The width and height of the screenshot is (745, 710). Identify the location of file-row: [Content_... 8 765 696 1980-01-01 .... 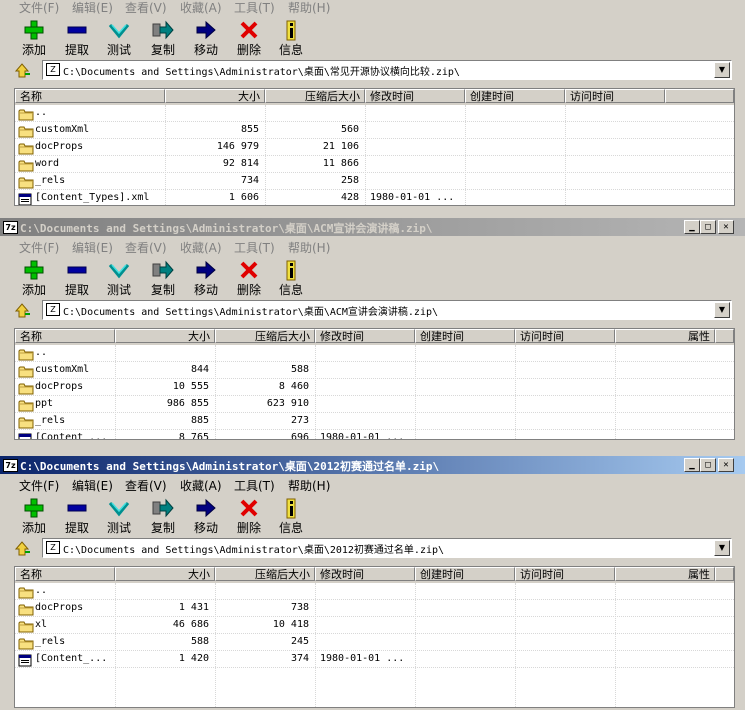
(374, 434).